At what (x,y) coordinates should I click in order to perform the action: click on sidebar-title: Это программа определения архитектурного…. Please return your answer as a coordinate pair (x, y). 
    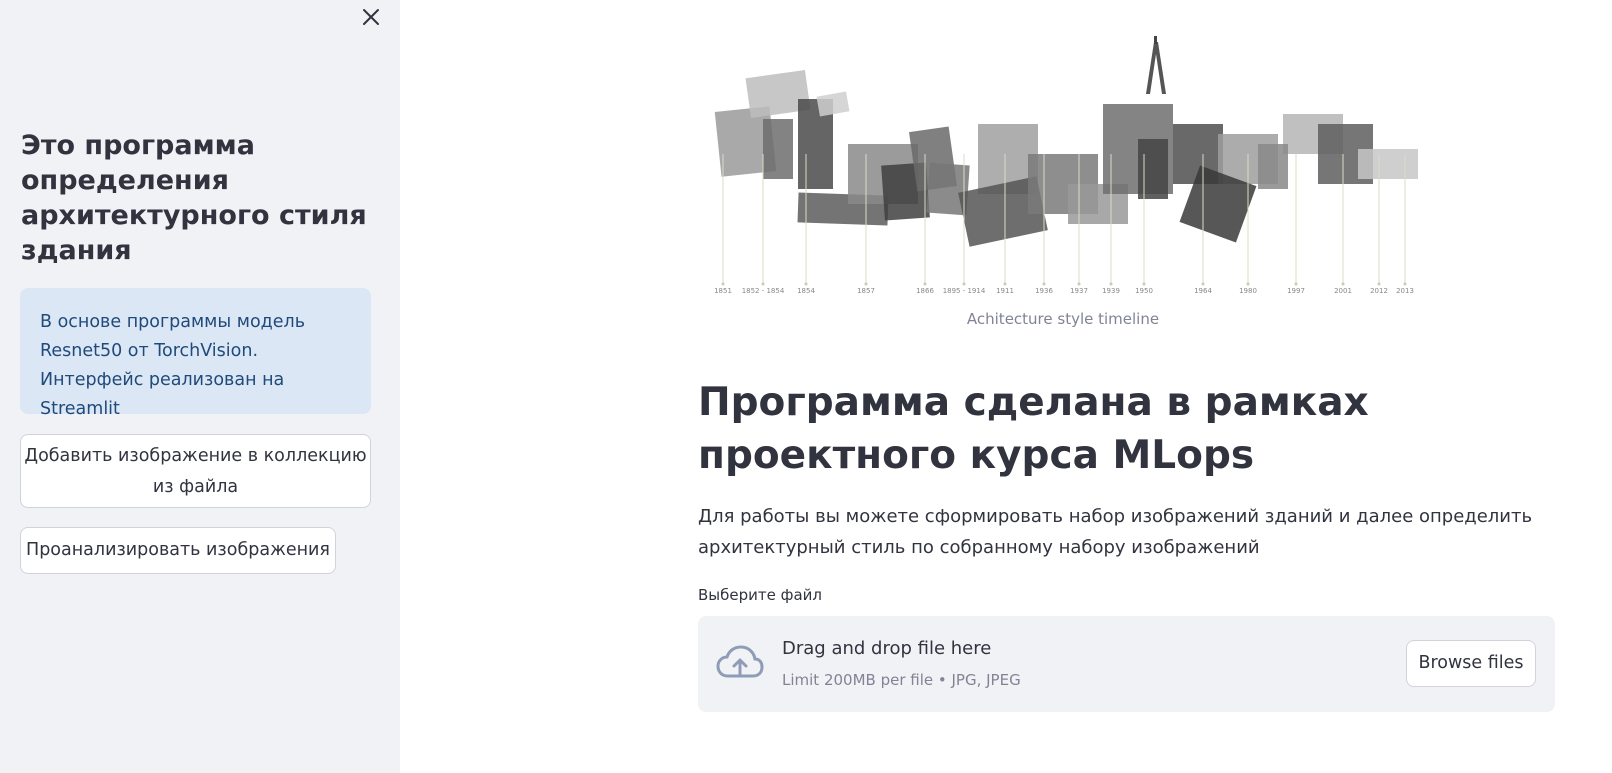
    Looking at the image, I should click on (194, 198).